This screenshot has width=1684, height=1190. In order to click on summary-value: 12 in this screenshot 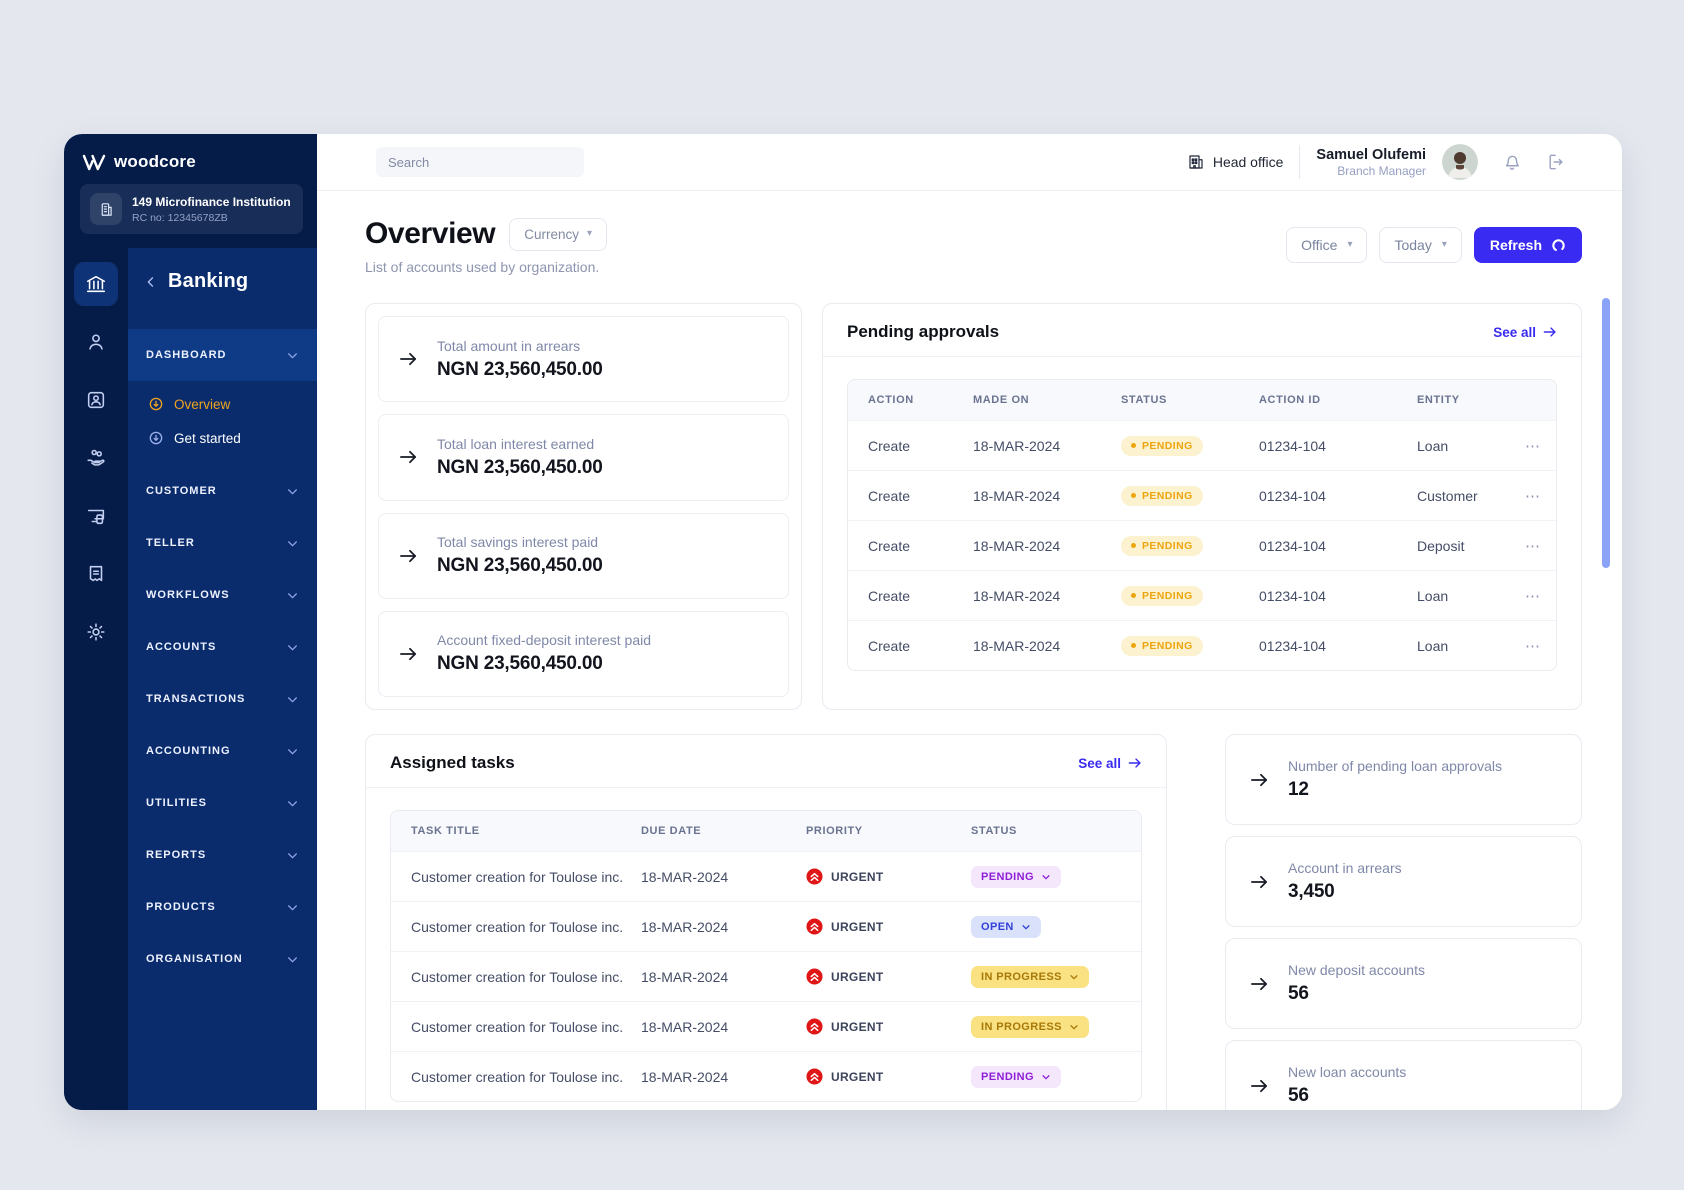, I will do `click(1298, 789)`.